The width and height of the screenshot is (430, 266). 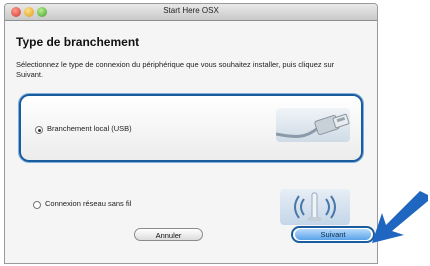 I want to click on radio-usb, so click(x=39, y=130).